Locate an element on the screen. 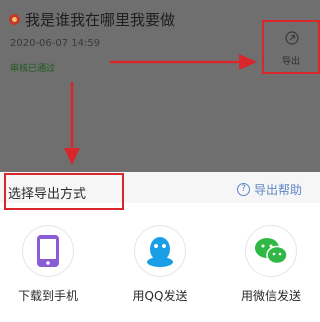 The height and width of the screenshot is (322, 320). wechat-send-option: 用微信发送 is located at coordinates (271, 264).